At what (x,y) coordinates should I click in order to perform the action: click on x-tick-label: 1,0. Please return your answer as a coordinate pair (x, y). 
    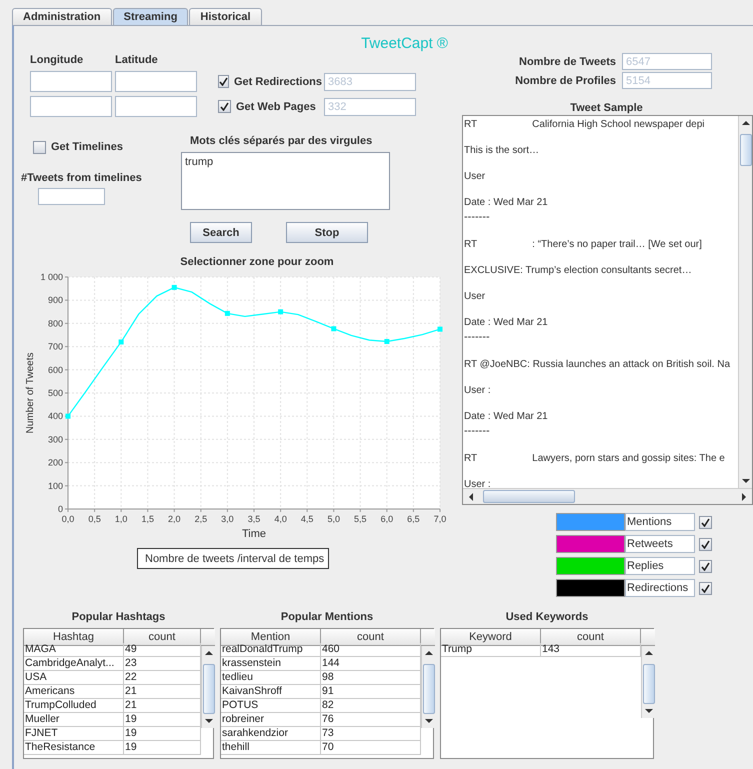
    Looking at the image, I should click on (121, 519).